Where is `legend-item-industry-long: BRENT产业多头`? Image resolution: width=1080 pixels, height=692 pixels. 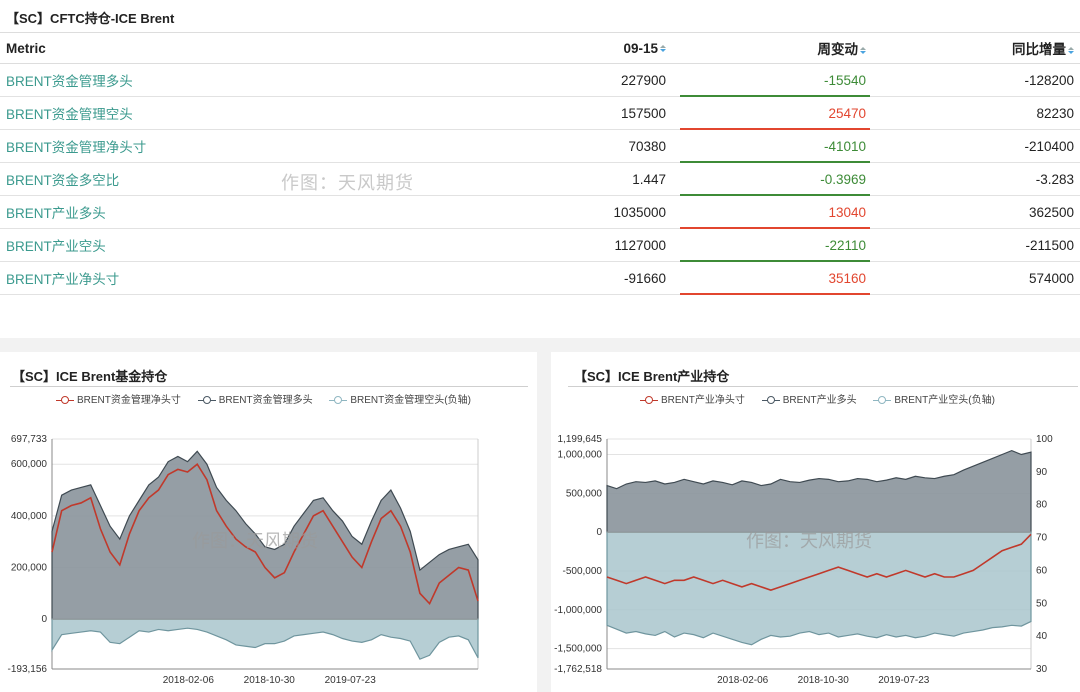
legend-item-industry-long: BRENT产业多头 is located at coordinates (809, 398).